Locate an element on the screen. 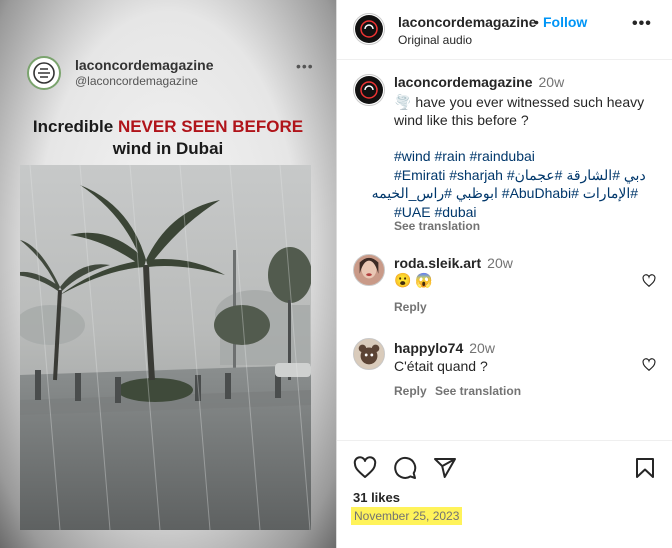  post-actions: 31 likes November 25, 2023 is located at coordinates (504, 494).